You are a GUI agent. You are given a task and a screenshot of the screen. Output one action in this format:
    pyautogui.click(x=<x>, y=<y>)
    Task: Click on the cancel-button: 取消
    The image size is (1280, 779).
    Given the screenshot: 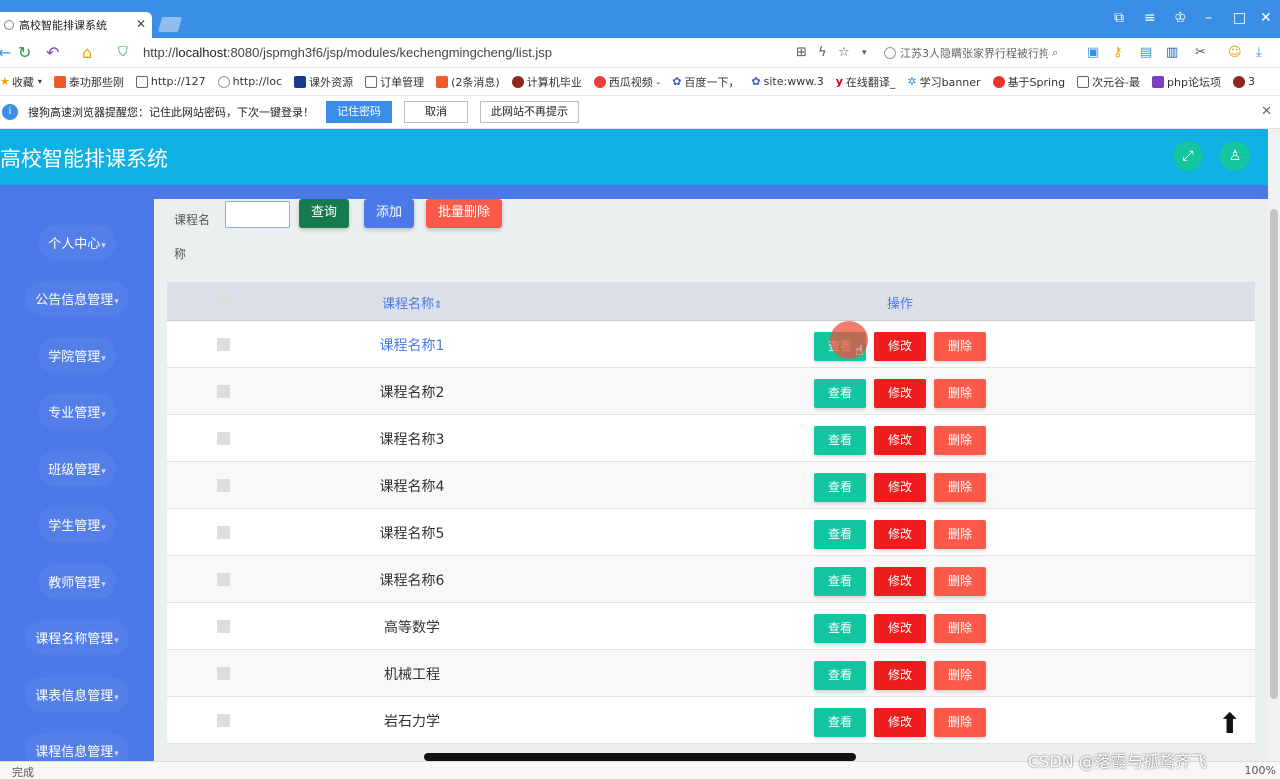 What is the action you would take?
    pyautogui.click(x=436, y=112)
    